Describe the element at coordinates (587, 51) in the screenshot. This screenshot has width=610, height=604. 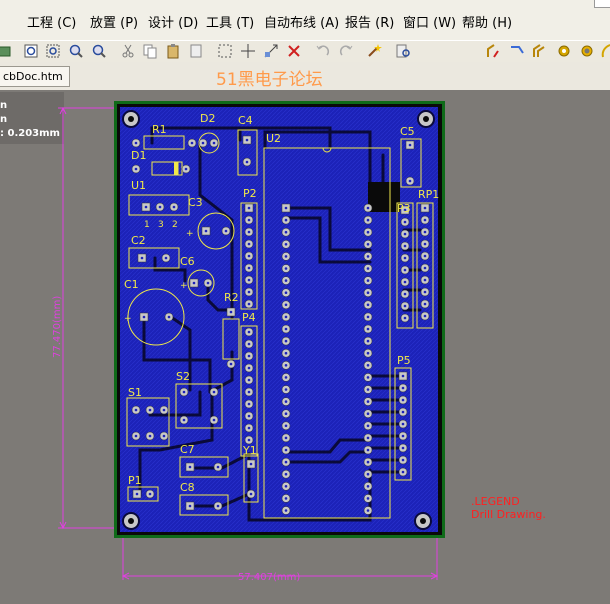
I see `place-pad-icon` at that location.